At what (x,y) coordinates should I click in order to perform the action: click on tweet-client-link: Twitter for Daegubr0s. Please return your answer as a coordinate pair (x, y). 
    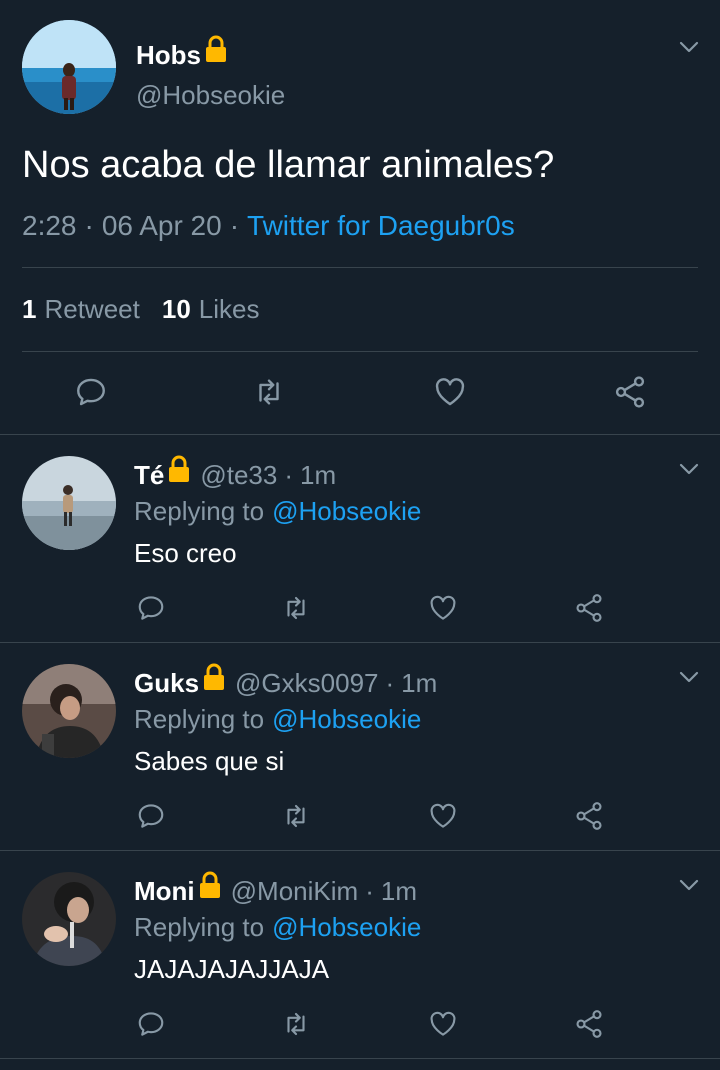
    Looking at the image, I should click on (381, 226).